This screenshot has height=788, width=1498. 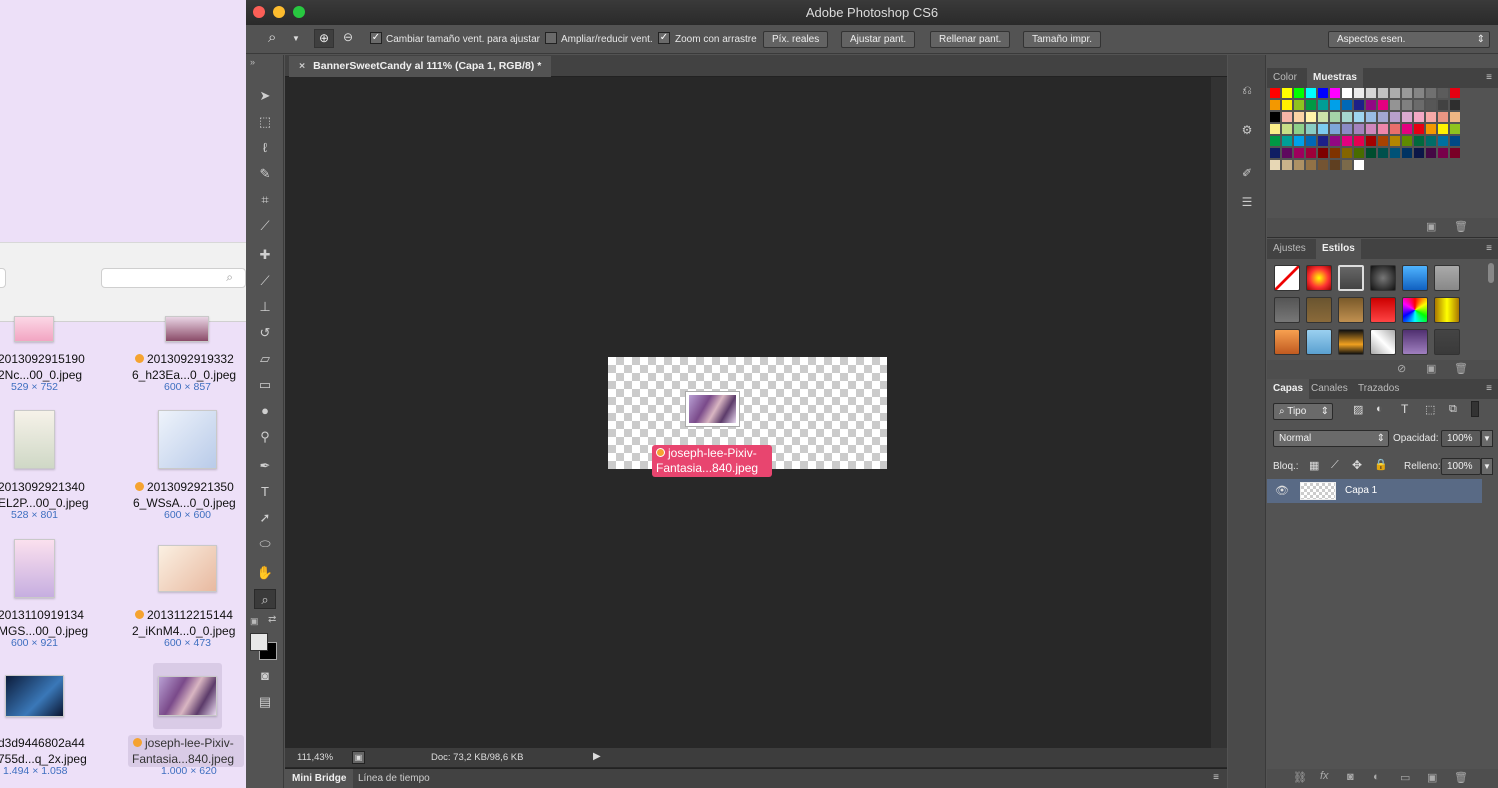 I want to click on tab-swatches: Muestras, so click(x=1335, y=78).